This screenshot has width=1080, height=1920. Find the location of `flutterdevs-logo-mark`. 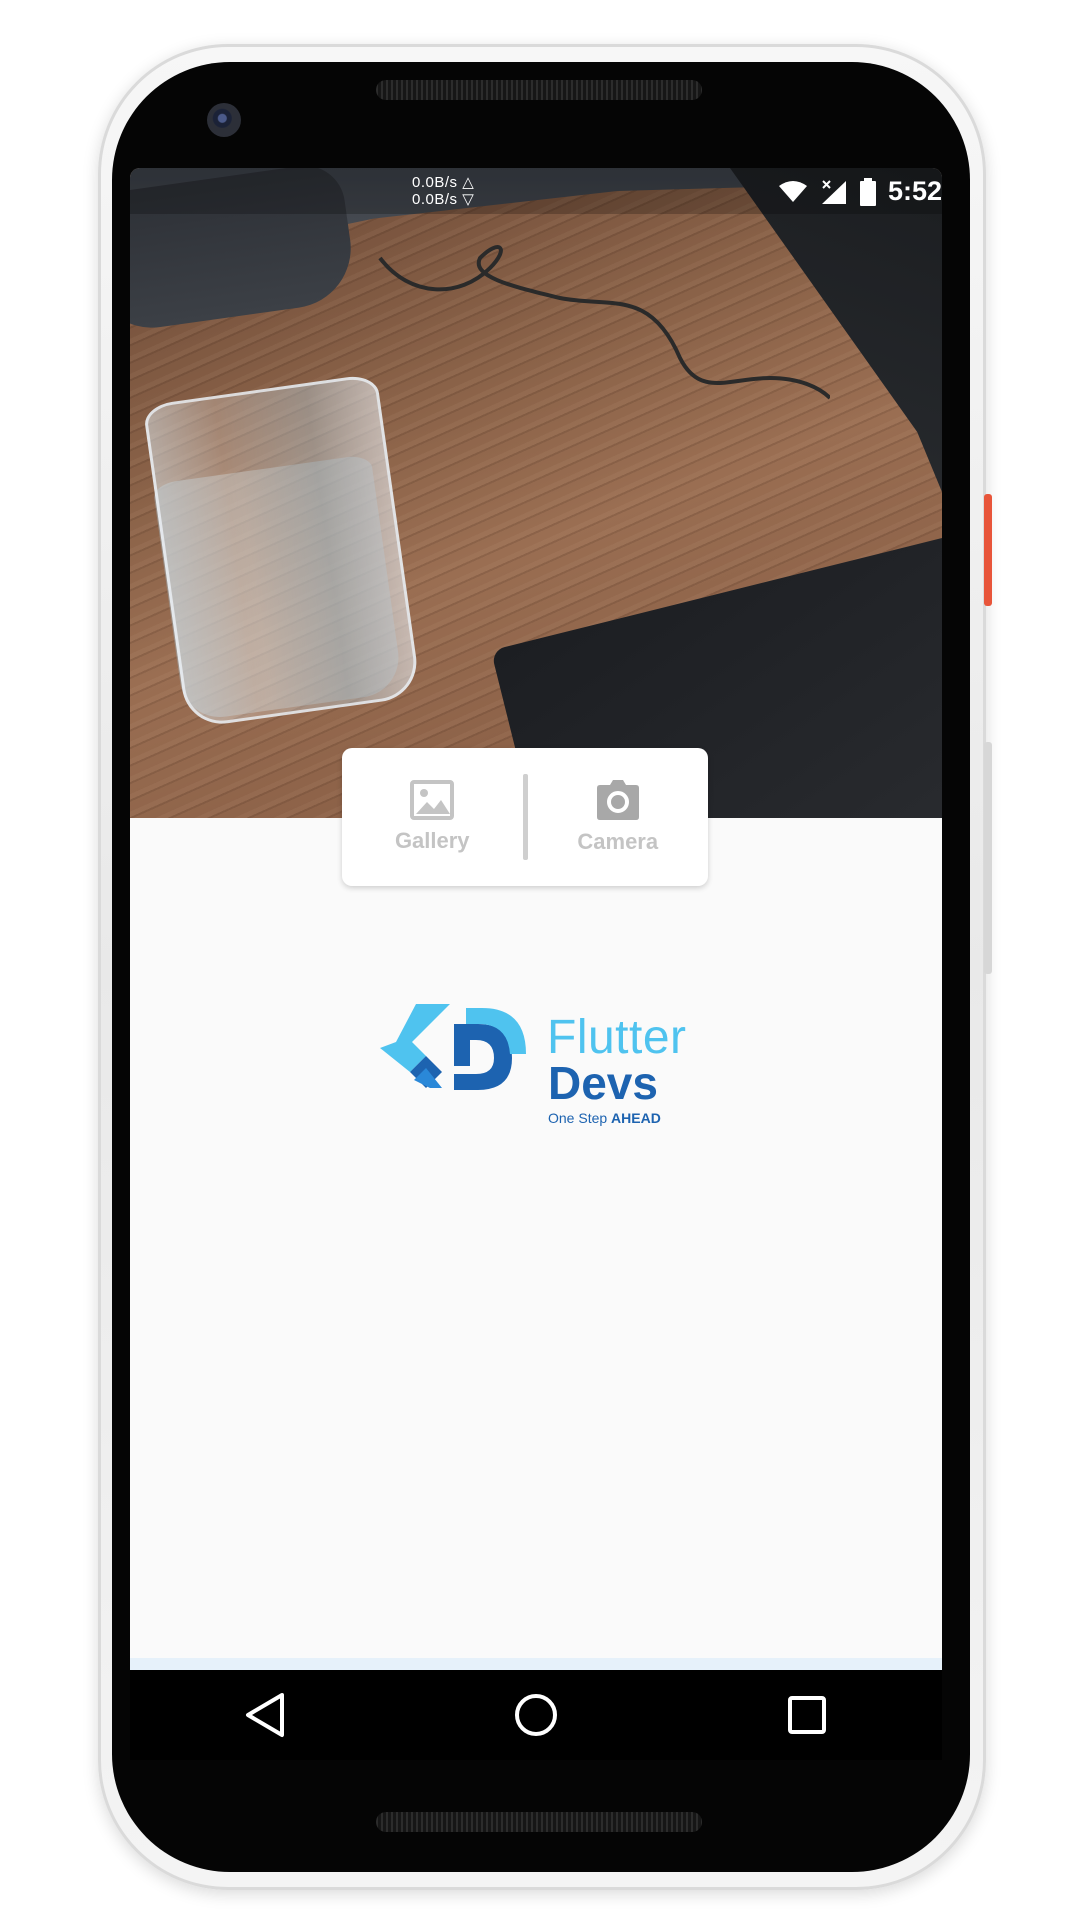

flutterdevs-logo-mark is located at coordinates (453, 1047).